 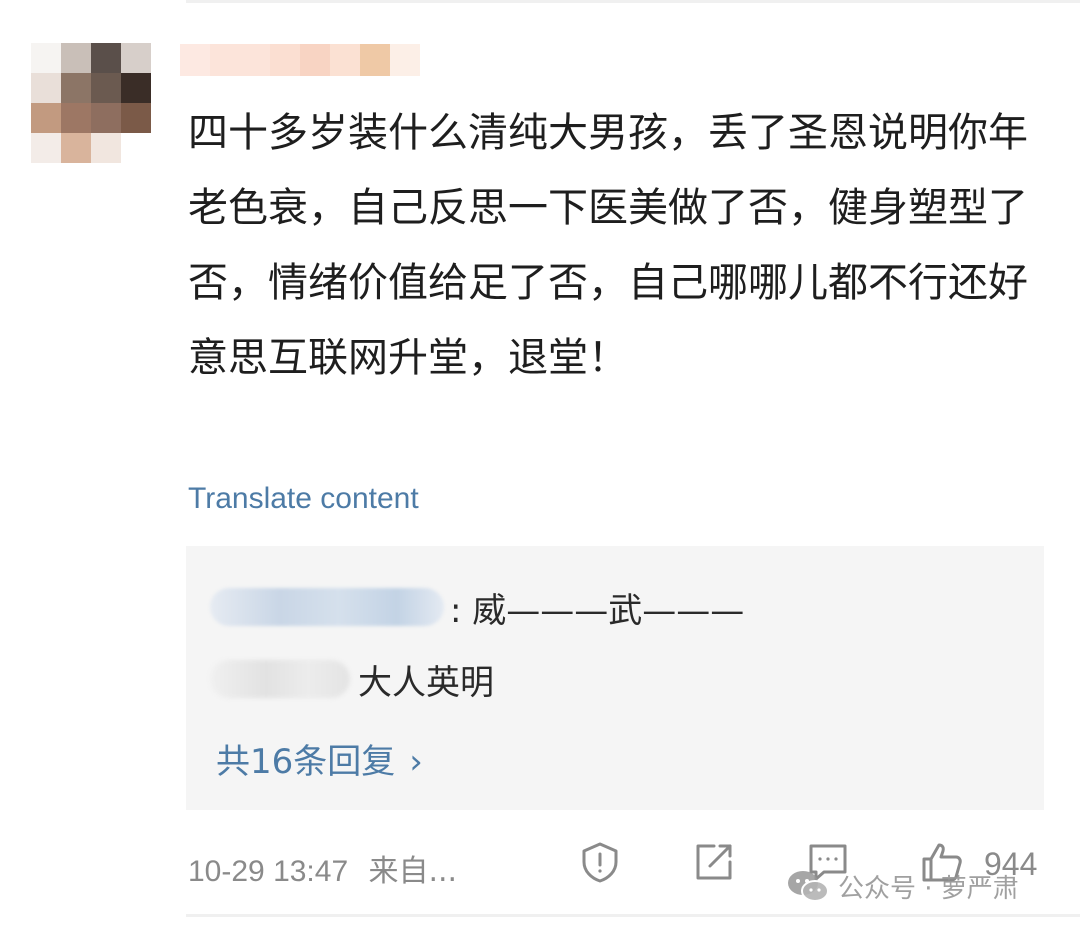 What do you see at coordinates (416, 762) in the screenshot?
I see `chevron-right-icon: ›` at bounding box center [416, 762].